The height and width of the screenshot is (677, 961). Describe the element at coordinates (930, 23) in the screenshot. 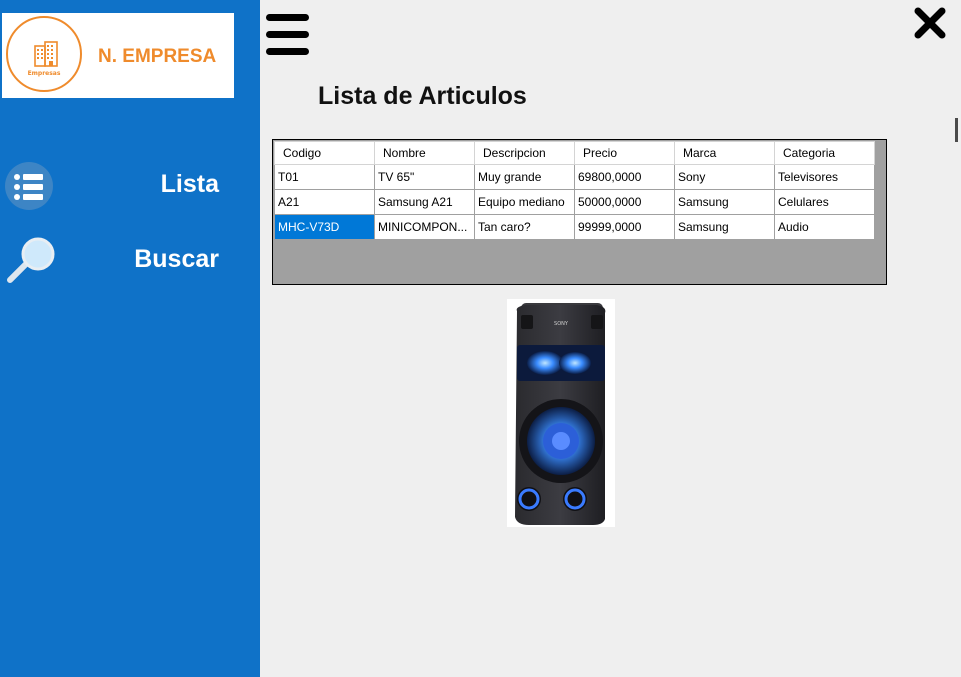

I see `close-icon` at that location.